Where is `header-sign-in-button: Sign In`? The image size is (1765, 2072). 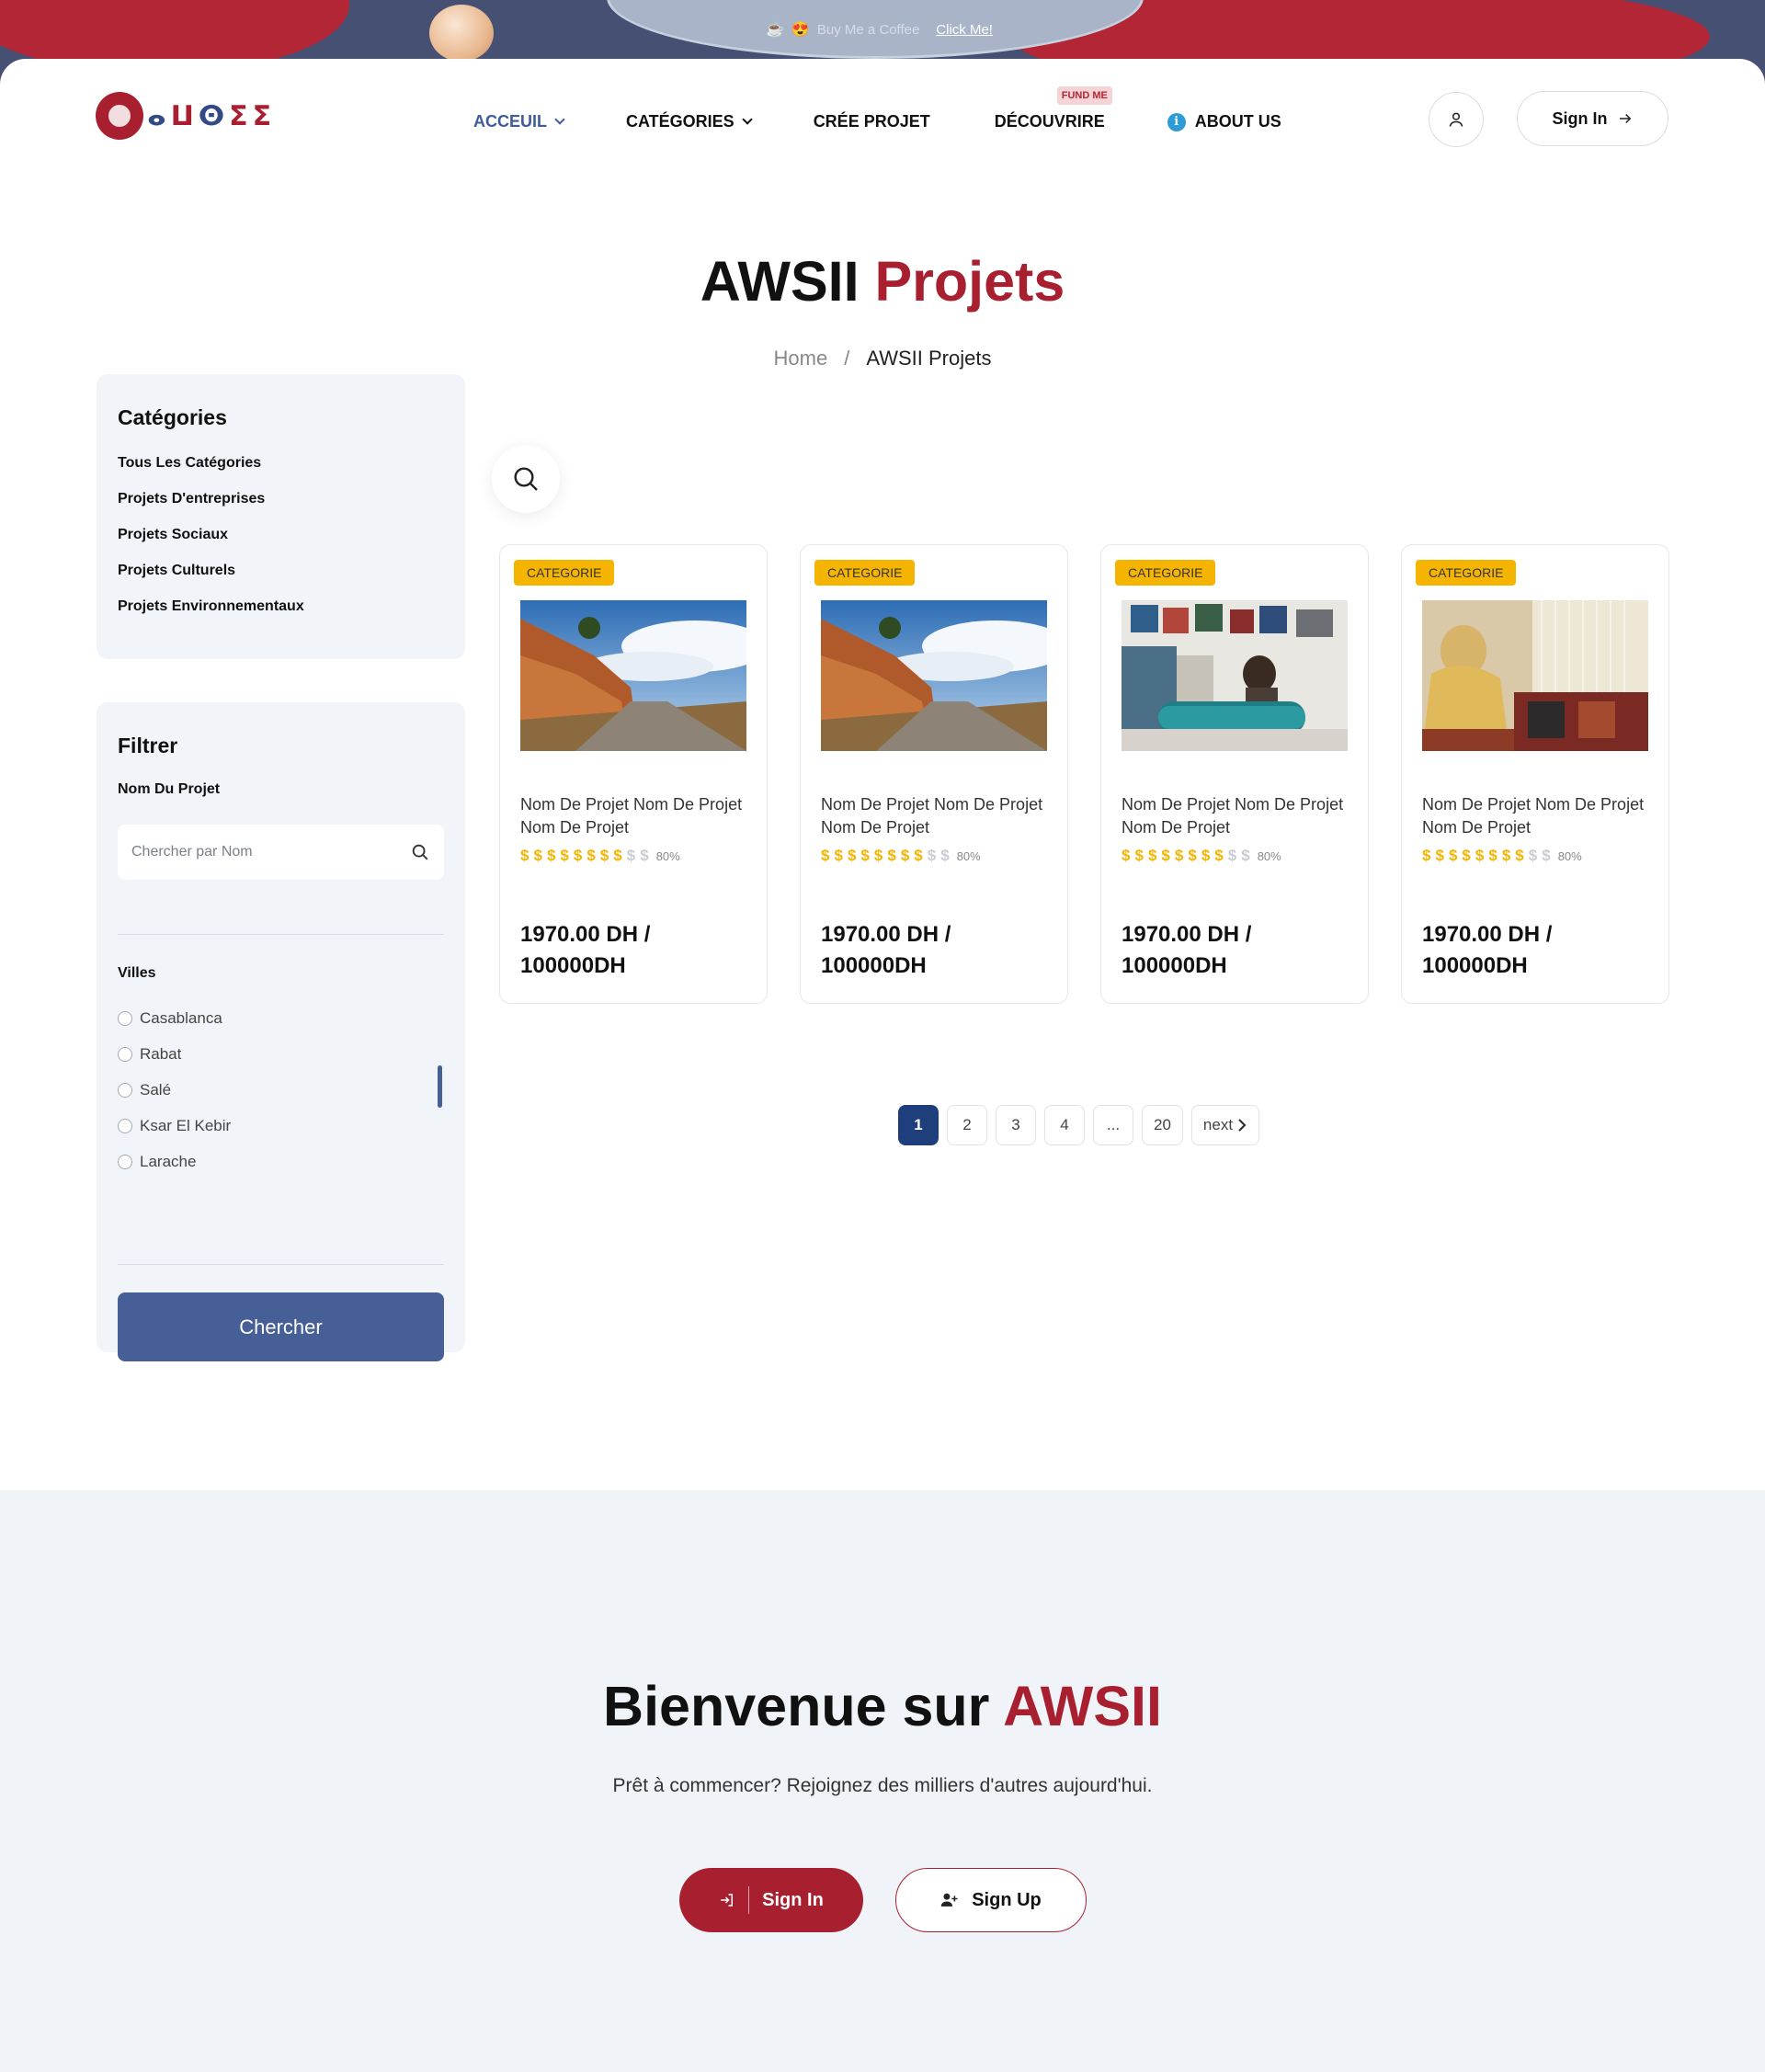
header-sign-in-button: Sign In is located at coordinates (1593, 119).